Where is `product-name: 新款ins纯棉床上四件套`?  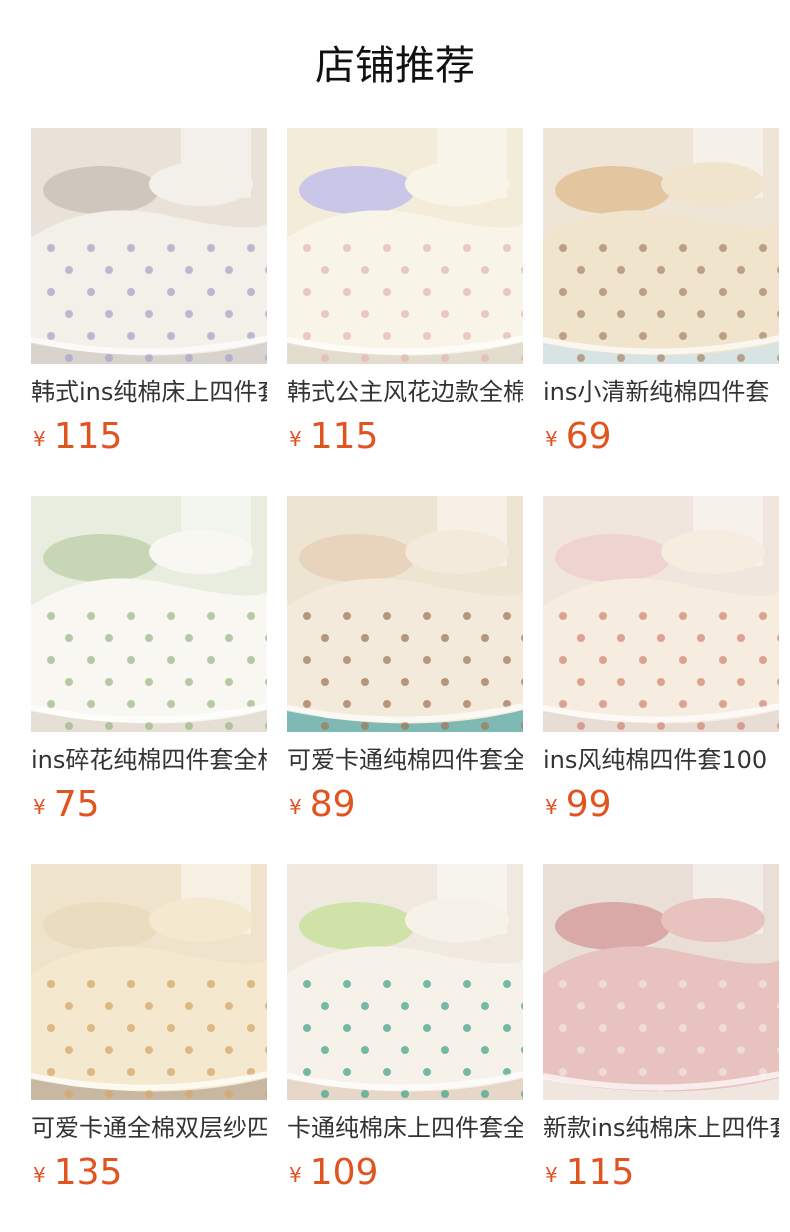 product-name: 新款ins纯棉床上四件套 is located at coordinates (661, 1128).